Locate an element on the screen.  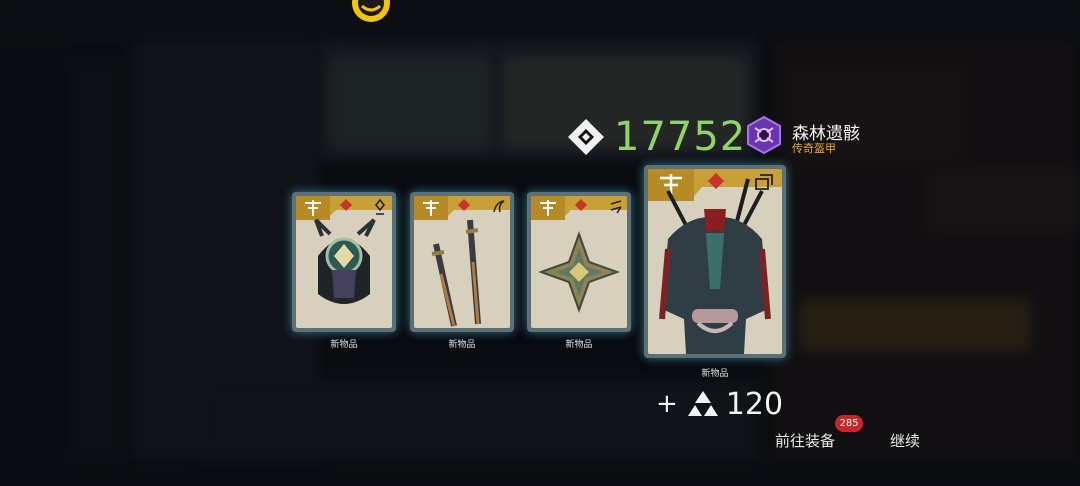
steel-currency-icon is located at coordinates (702, 403).